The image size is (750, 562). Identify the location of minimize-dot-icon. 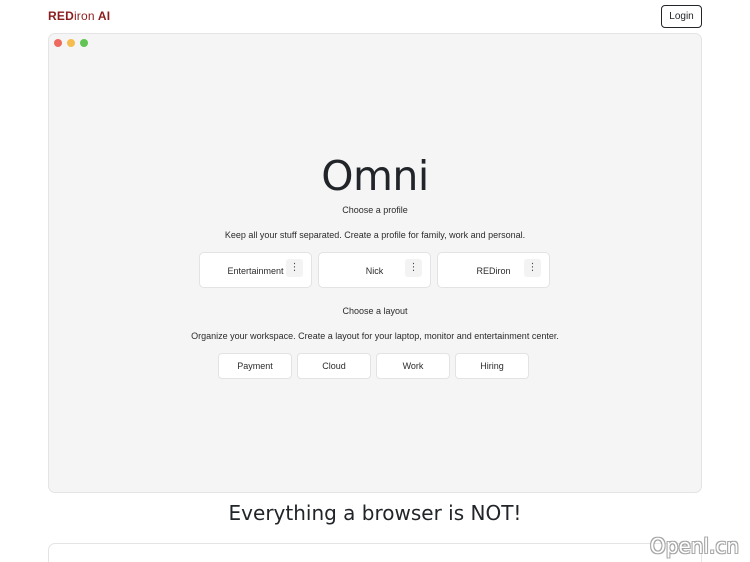
(71, 43).